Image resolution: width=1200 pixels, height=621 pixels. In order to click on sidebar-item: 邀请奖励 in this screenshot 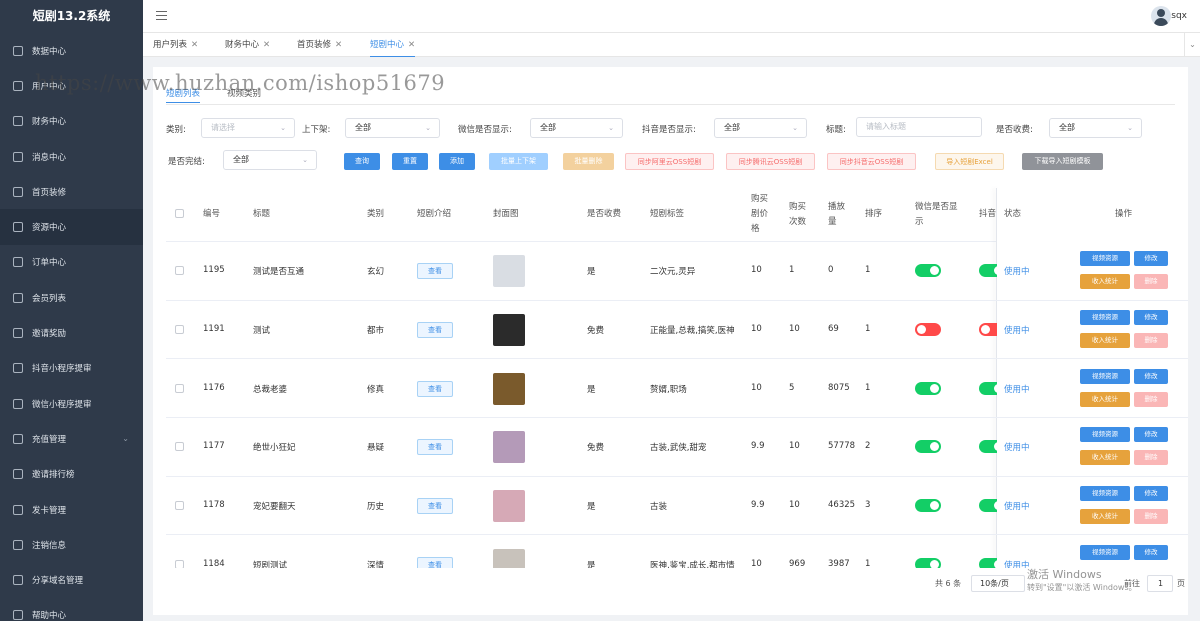, I will do `click(71, 332)`.